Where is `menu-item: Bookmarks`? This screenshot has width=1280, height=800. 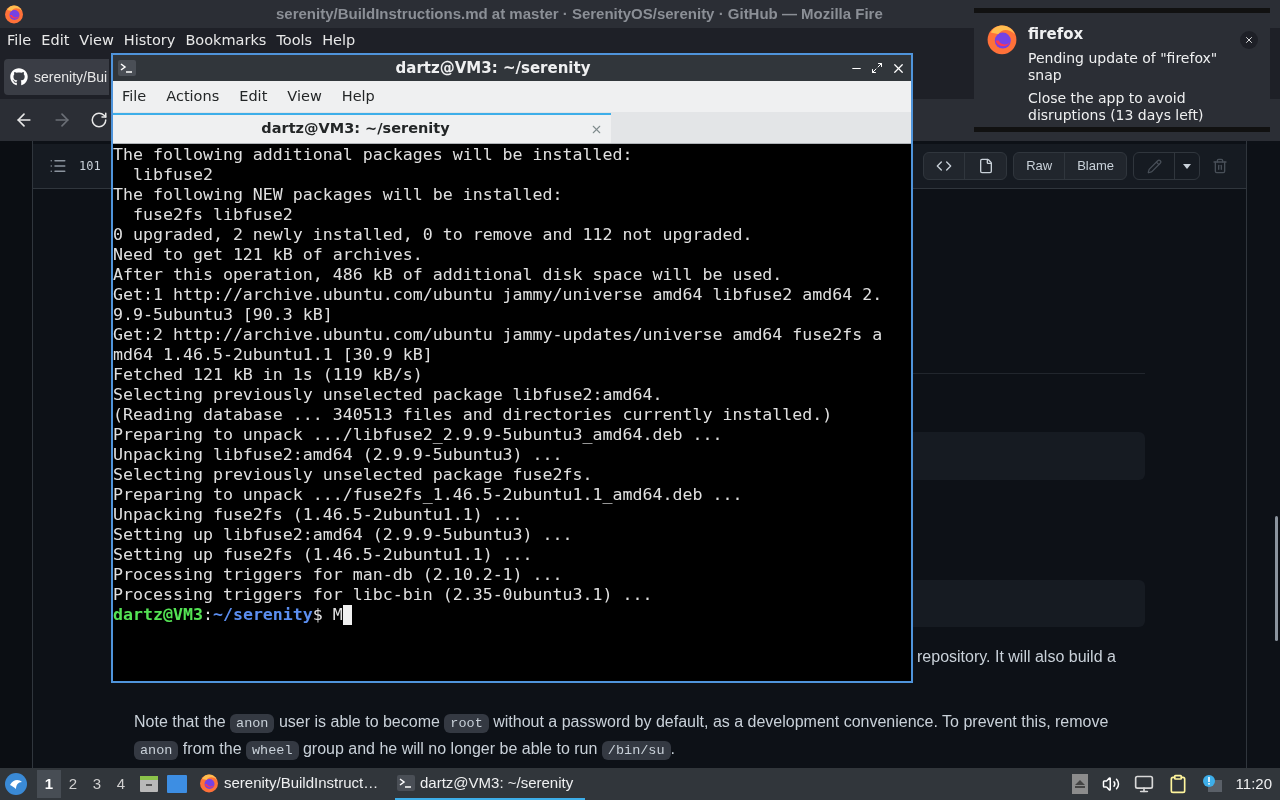 menu-item: Bookmarks is located at coordinates (226, 40).